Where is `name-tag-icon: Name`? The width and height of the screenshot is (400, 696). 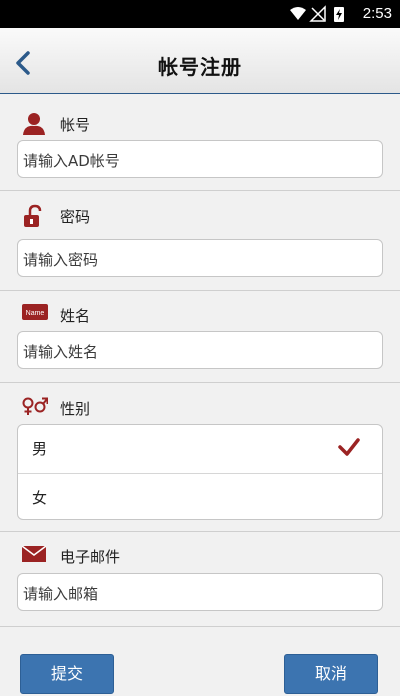 name-tag-icon: Name is located at coordinates (35, 312).